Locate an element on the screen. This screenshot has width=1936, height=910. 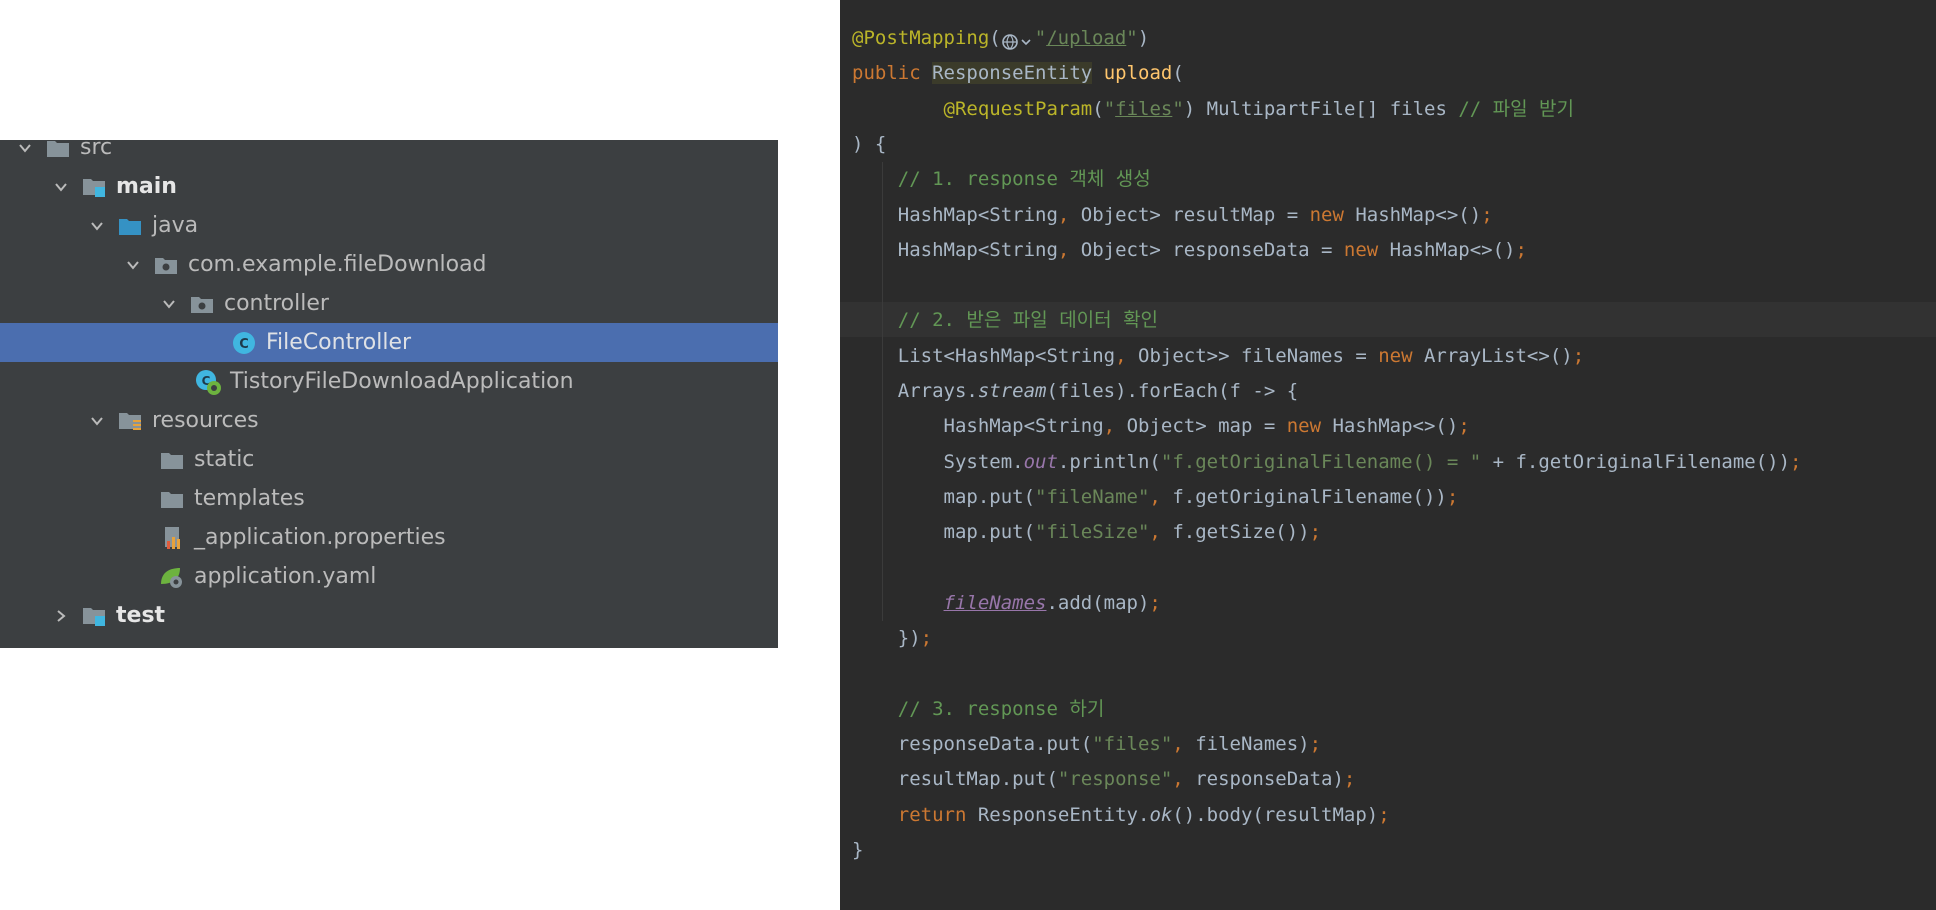
code-token: resultMap.put( is located at coordinates (955, 779).